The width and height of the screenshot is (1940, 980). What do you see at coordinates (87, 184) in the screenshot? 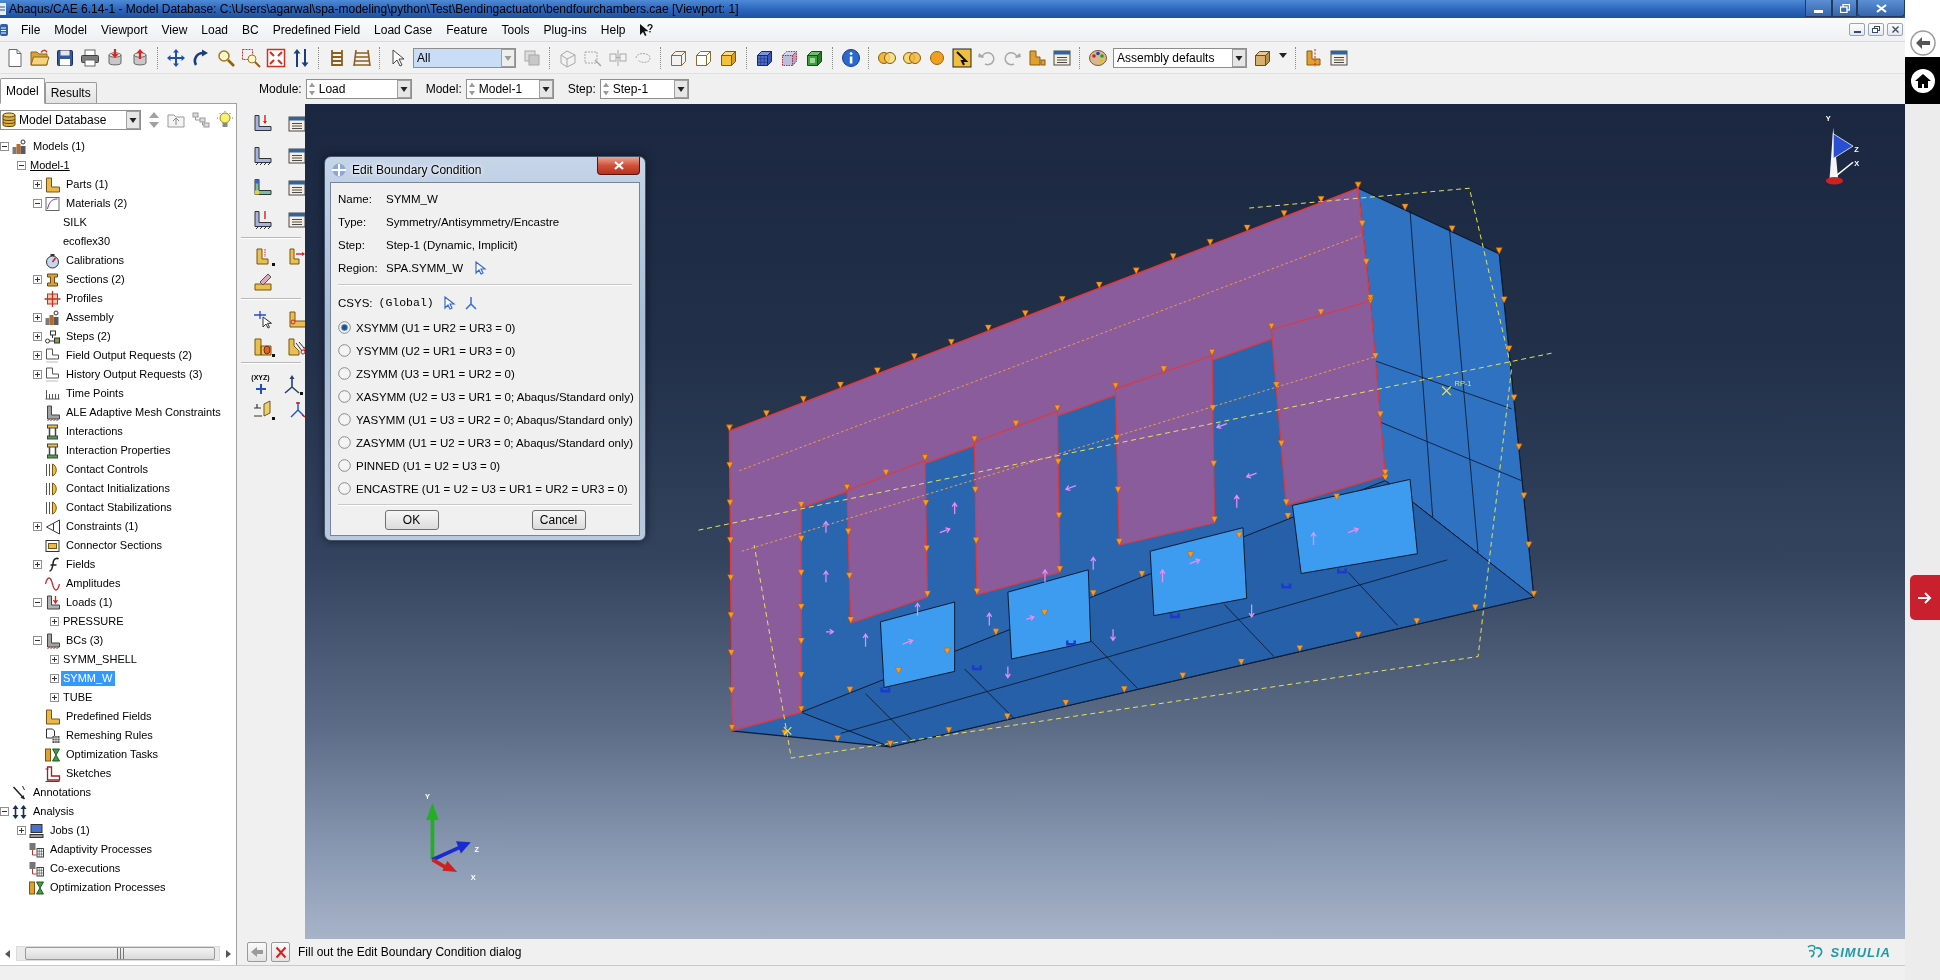
I see `tree-item: Parts (1)` at bounding box center [87, 184].